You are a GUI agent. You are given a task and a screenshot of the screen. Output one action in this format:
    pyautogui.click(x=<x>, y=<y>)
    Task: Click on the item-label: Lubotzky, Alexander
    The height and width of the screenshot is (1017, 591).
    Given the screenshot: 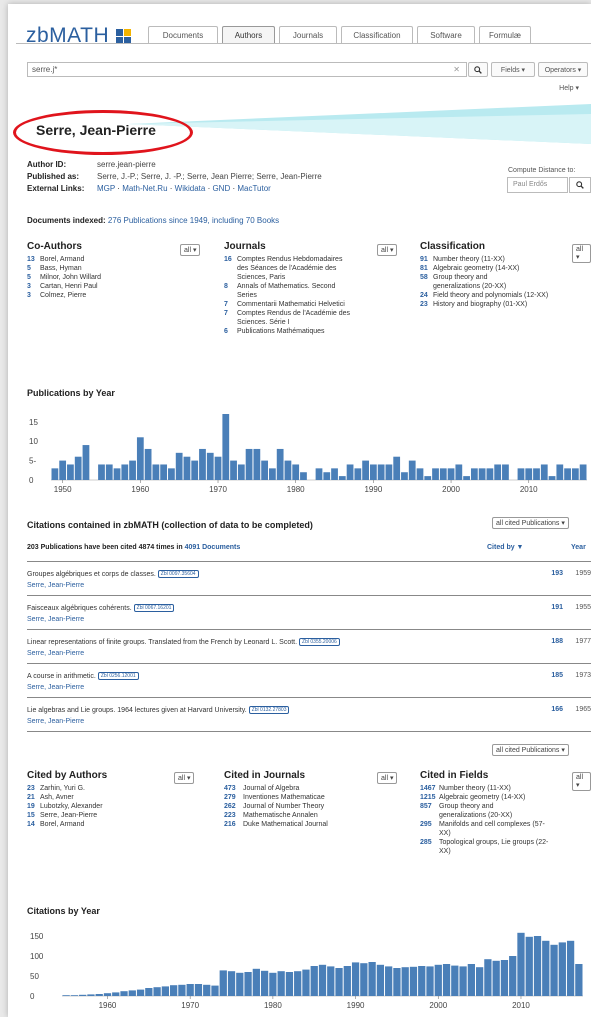 What is the action you would take?
    pyautogui.click(x=71, y=806)
    